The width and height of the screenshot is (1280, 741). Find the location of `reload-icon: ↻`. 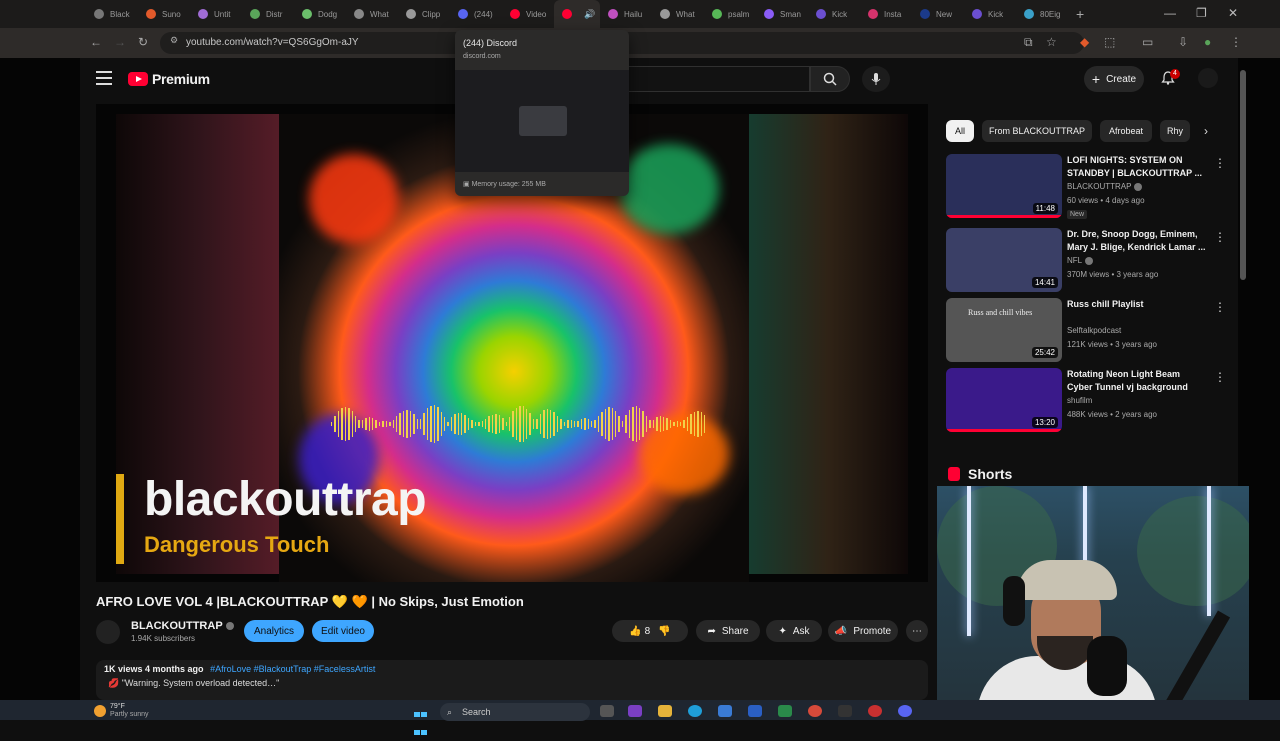

reload-icon: ↻ is located at coordinates (143, 42).